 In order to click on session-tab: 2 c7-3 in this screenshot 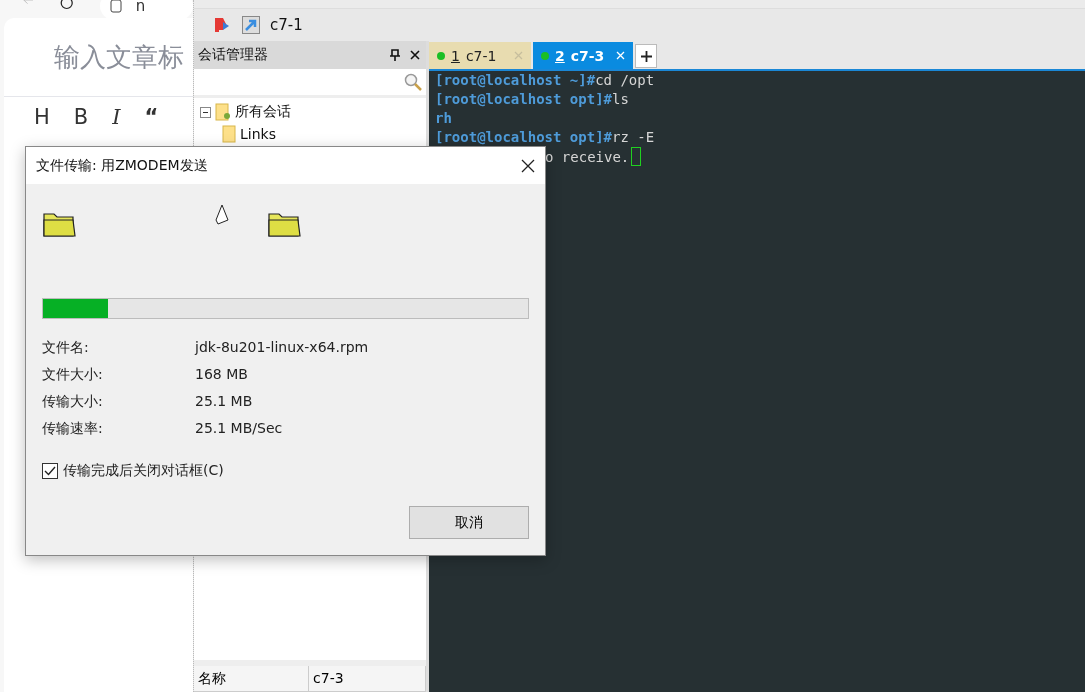, I will do `click(583, 55)`.